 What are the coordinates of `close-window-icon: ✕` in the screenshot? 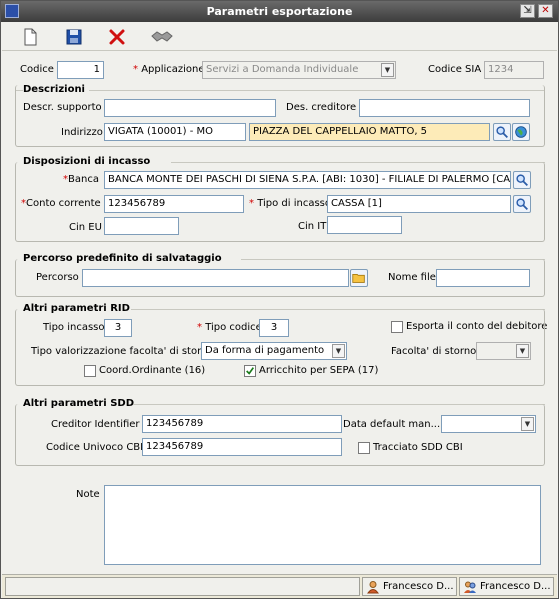 It's located at (545, 11).